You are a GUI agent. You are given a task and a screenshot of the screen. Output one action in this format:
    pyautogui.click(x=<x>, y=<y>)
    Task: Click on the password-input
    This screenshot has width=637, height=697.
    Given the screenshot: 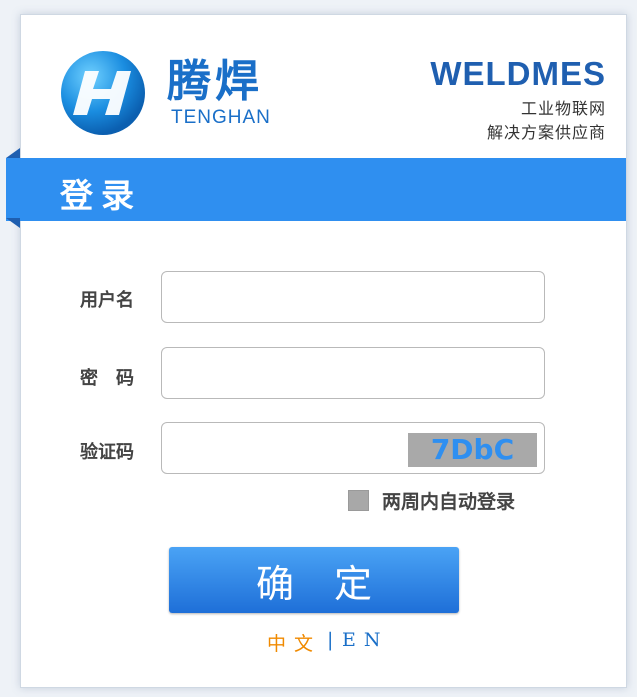 What is the action you would take?
    pyautogui.click(x=353, y=373)
    